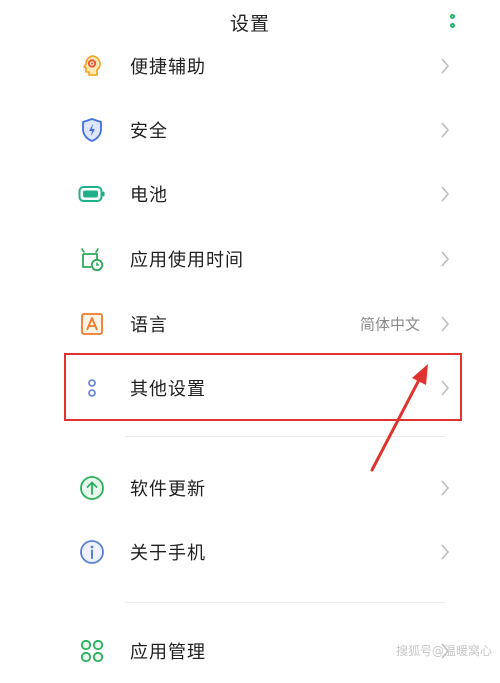 This screenshot has width=500, height=683. Describe the element at coordinates (168, 652) in the screenshot. I see `settings-item-label: 应用管理` at that location.